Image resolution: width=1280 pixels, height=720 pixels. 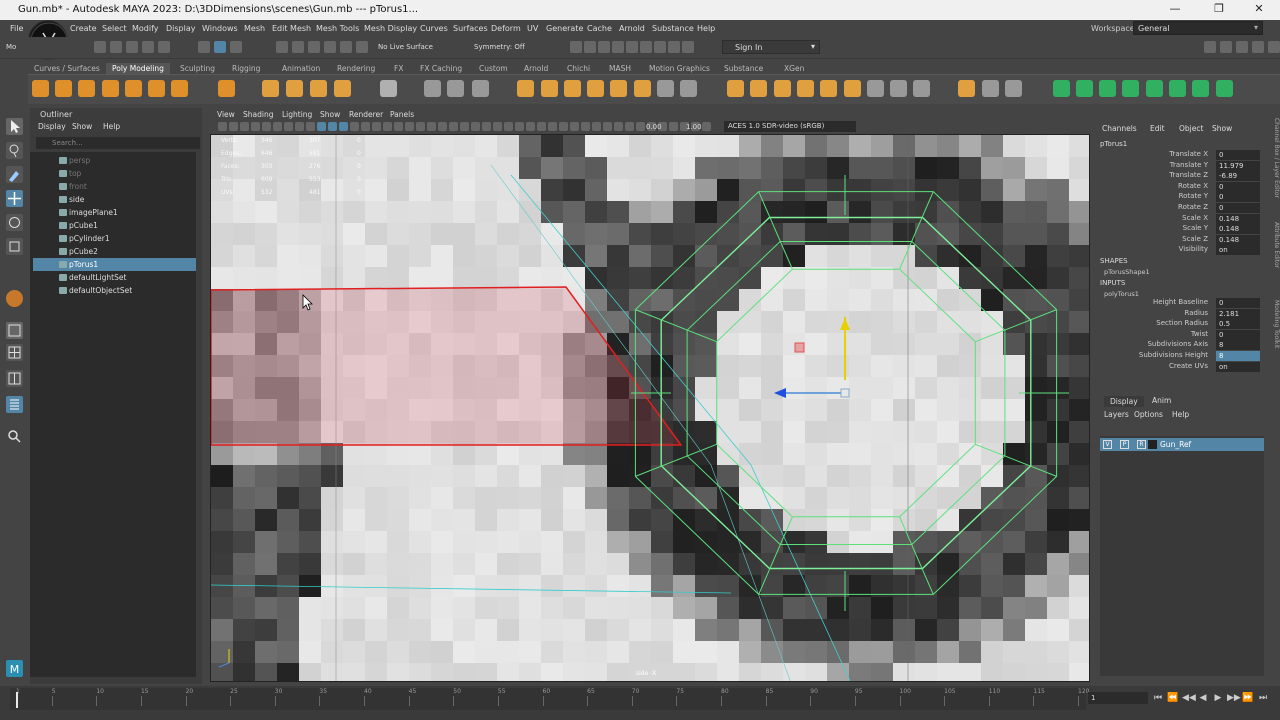 What do you see at coordinates (83, 28) in the screenshot?
I see `menu-item: Create` at bounding box center [83, 28].